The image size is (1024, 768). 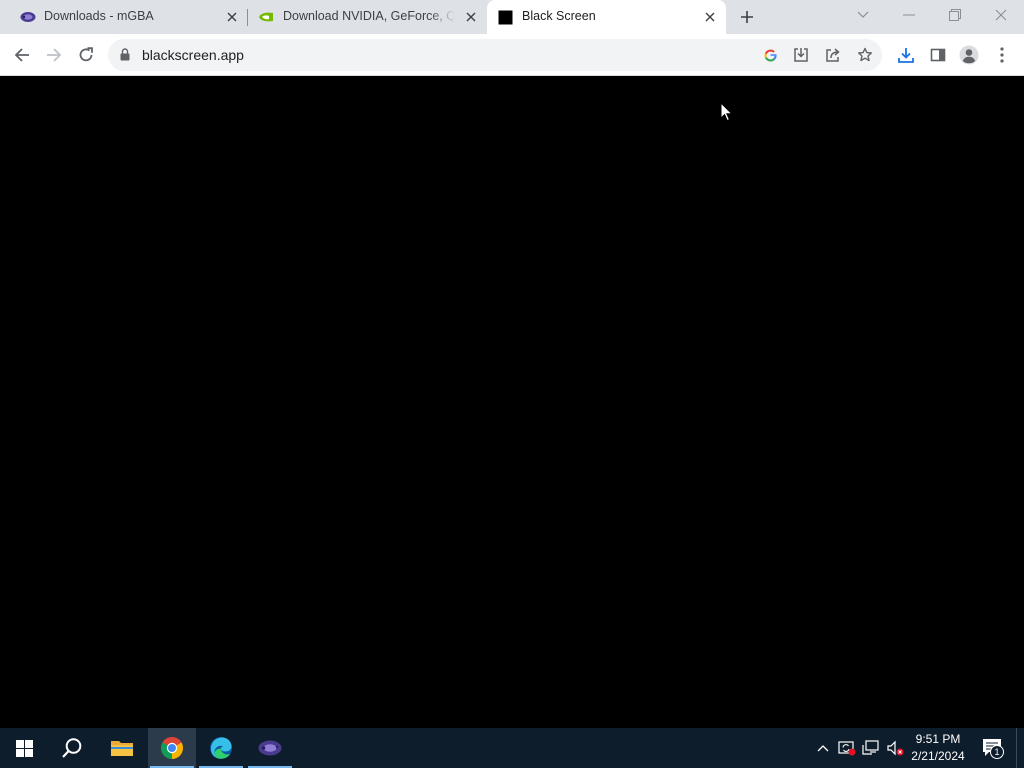 I want to click on notification-center-icon: 1, so click(x=993, y=748).